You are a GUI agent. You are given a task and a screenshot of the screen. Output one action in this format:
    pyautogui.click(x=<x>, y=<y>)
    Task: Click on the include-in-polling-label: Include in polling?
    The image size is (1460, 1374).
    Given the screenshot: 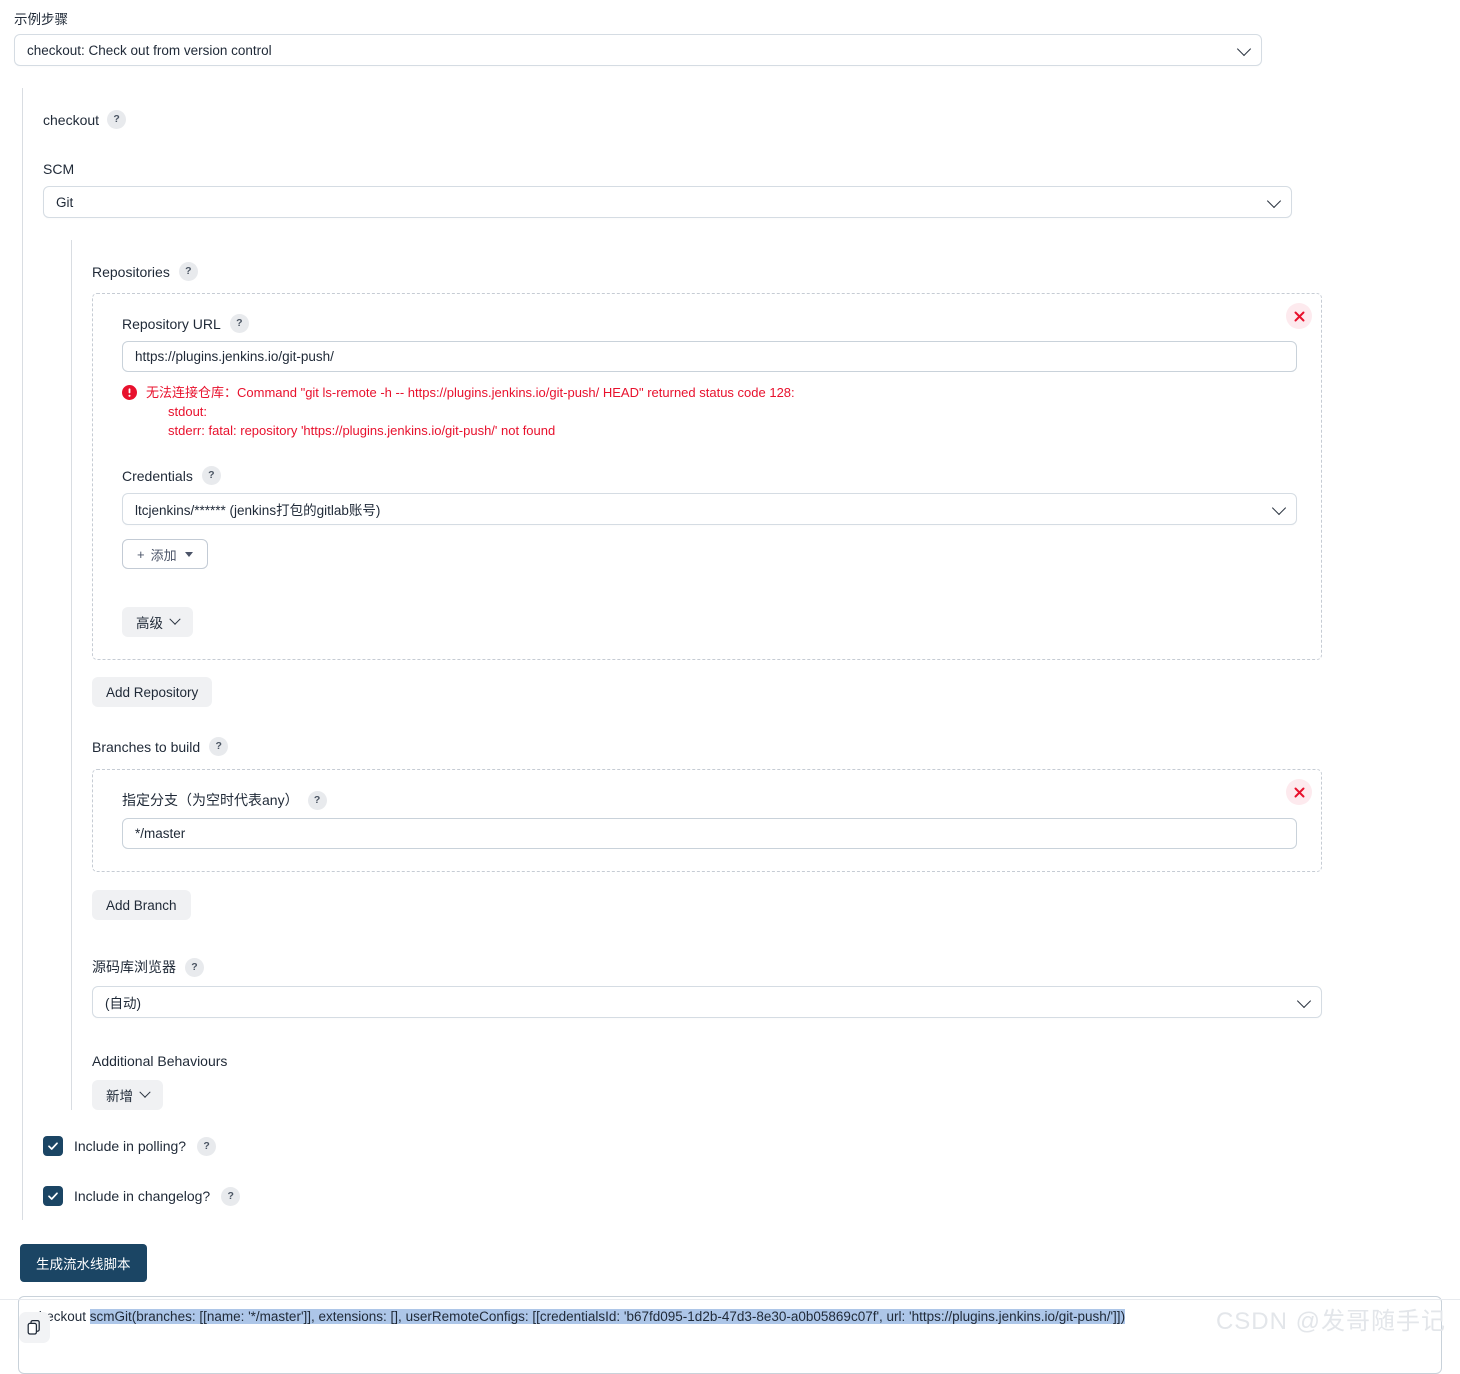 What is the action you would take?
    pyautogui.click(x=130, y=1146)
    